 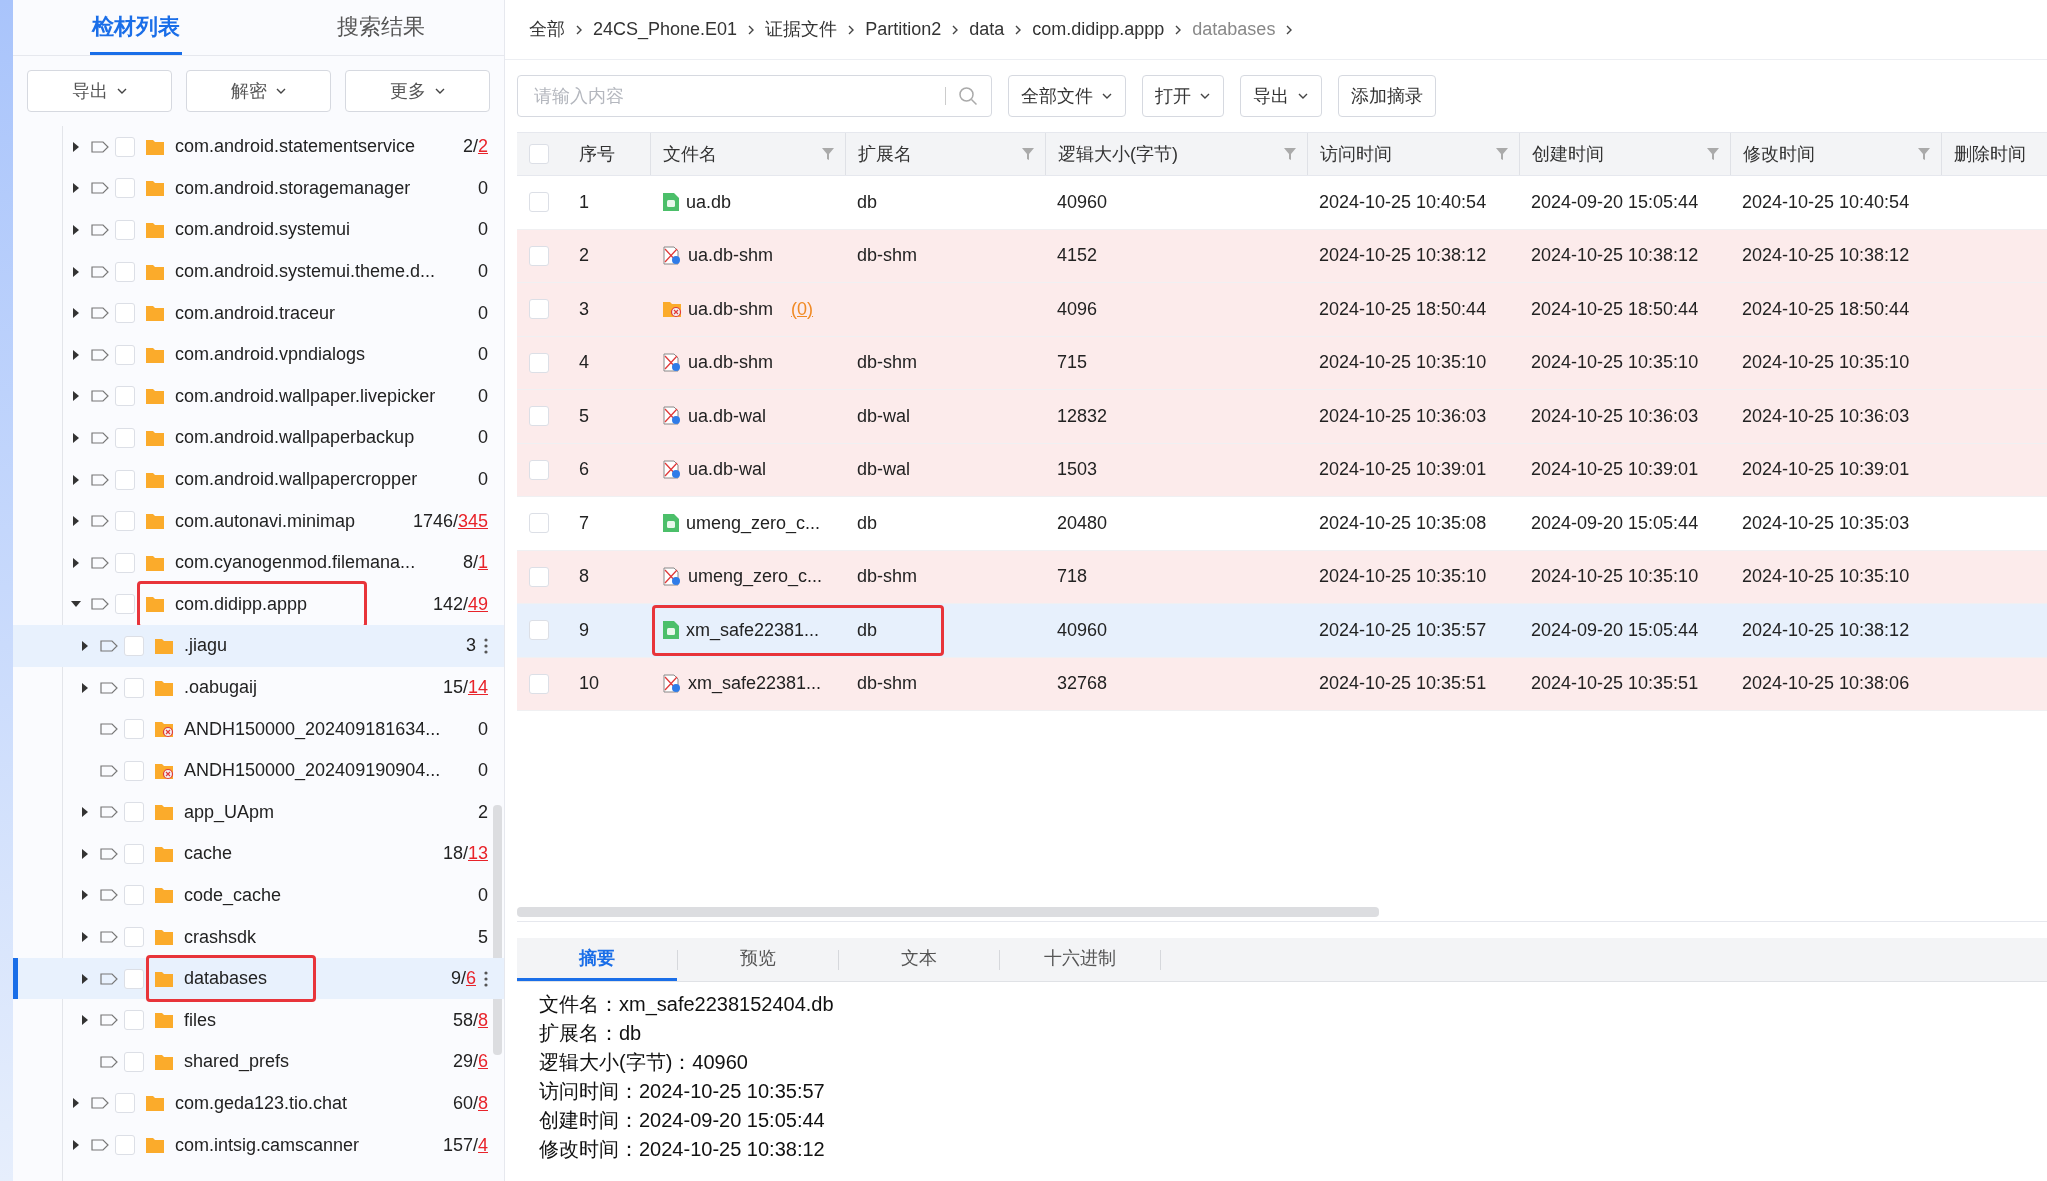 What do you see at coordinates (1282, 310) in the screenshot?
I see `table-row: 3 ua.db-shm (0) 4096 2024-10-25 18:50:44 2024-10-25 18:50:44 2024-10-25 18:50:44` at bounding box center [1282, 310].